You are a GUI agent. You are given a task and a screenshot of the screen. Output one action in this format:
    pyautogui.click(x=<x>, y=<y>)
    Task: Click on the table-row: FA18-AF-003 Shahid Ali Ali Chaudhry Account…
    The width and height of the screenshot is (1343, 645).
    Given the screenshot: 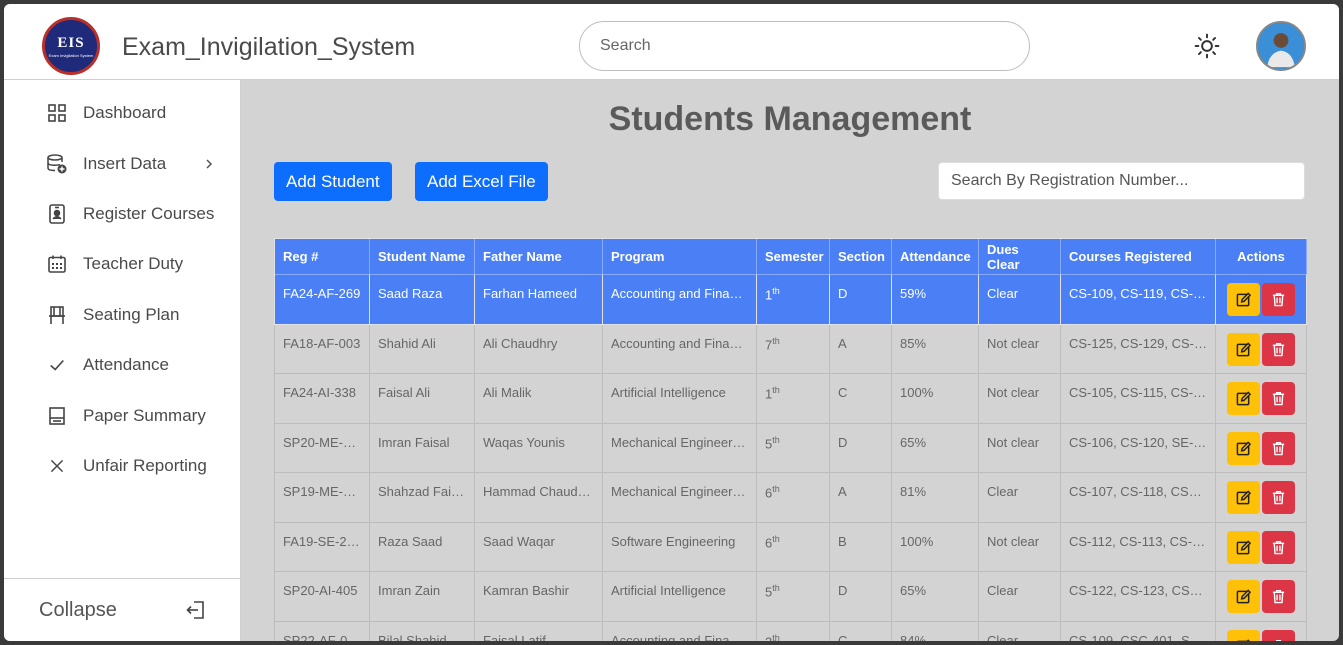 What is the action you would take?
    pyautogui.click(x=790, y=348)
    